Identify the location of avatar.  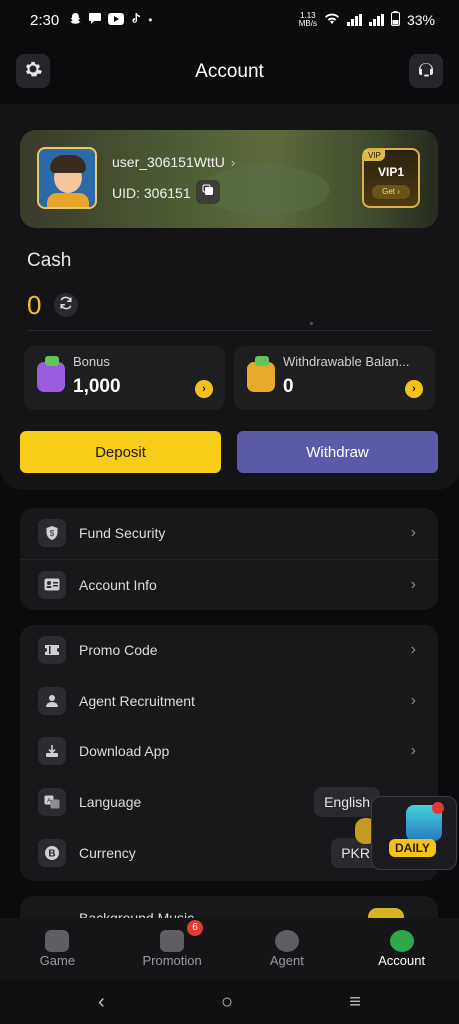
(67, 178).